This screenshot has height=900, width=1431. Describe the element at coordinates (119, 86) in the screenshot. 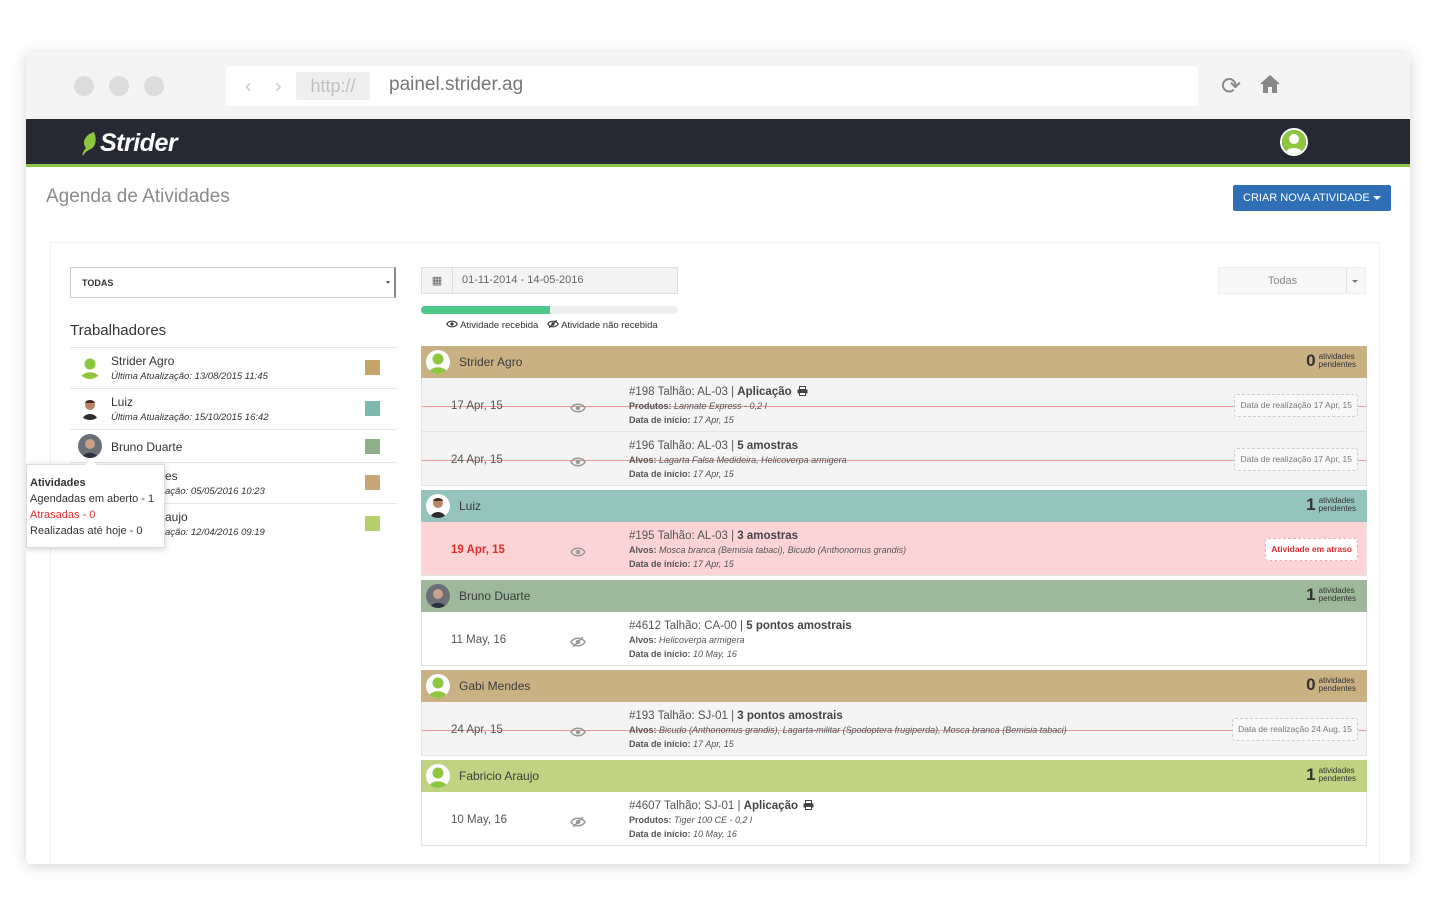

I see `window-minimize-dot` at that location.